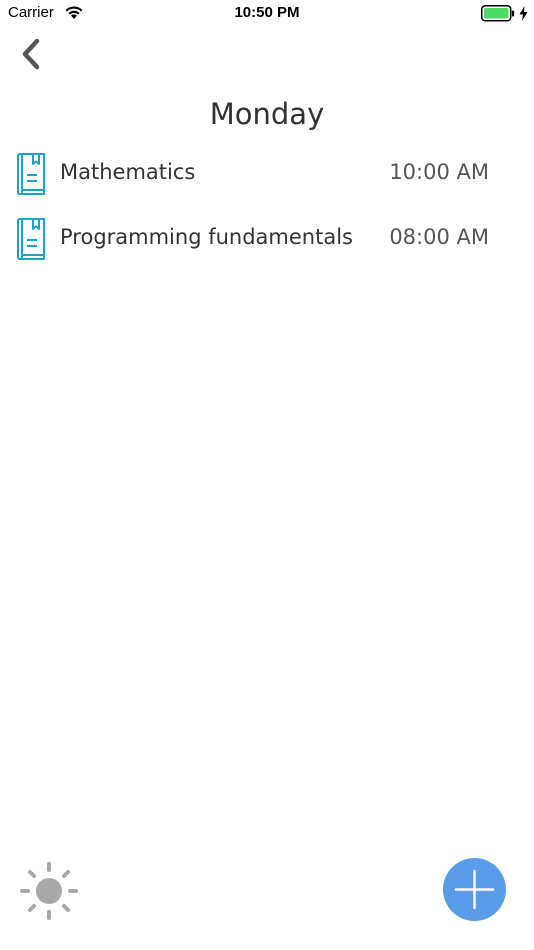  Describe the element at coordinates (523, 13) in the screenshot. I see `charging-bolt-icon` at that location.